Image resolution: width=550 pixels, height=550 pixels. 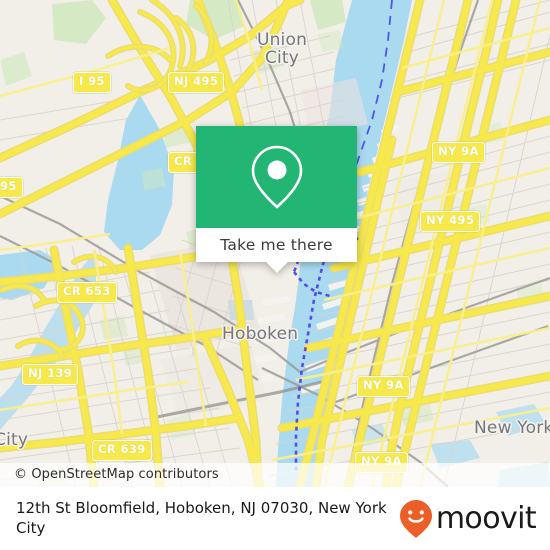 What do you see at coordinates (415, 518) in the screenshot?
I see `moovit-smiley-pin-icon` at bounding box center [415, 518].